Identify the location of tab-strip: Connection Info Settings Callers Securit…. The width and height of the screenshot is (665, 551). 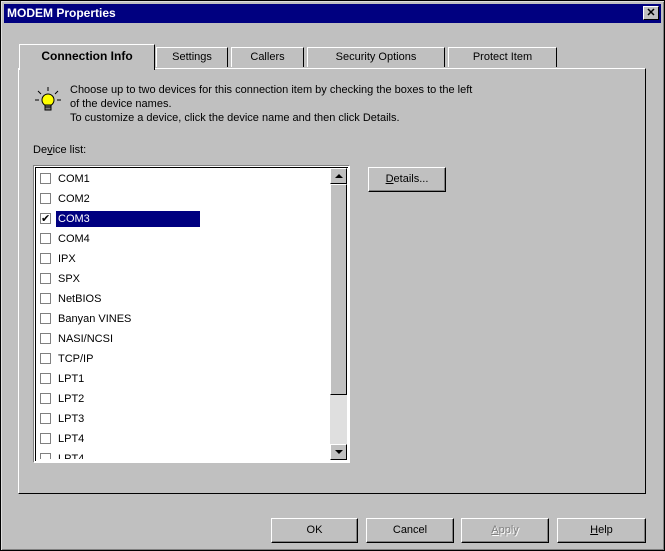
(319, 57).